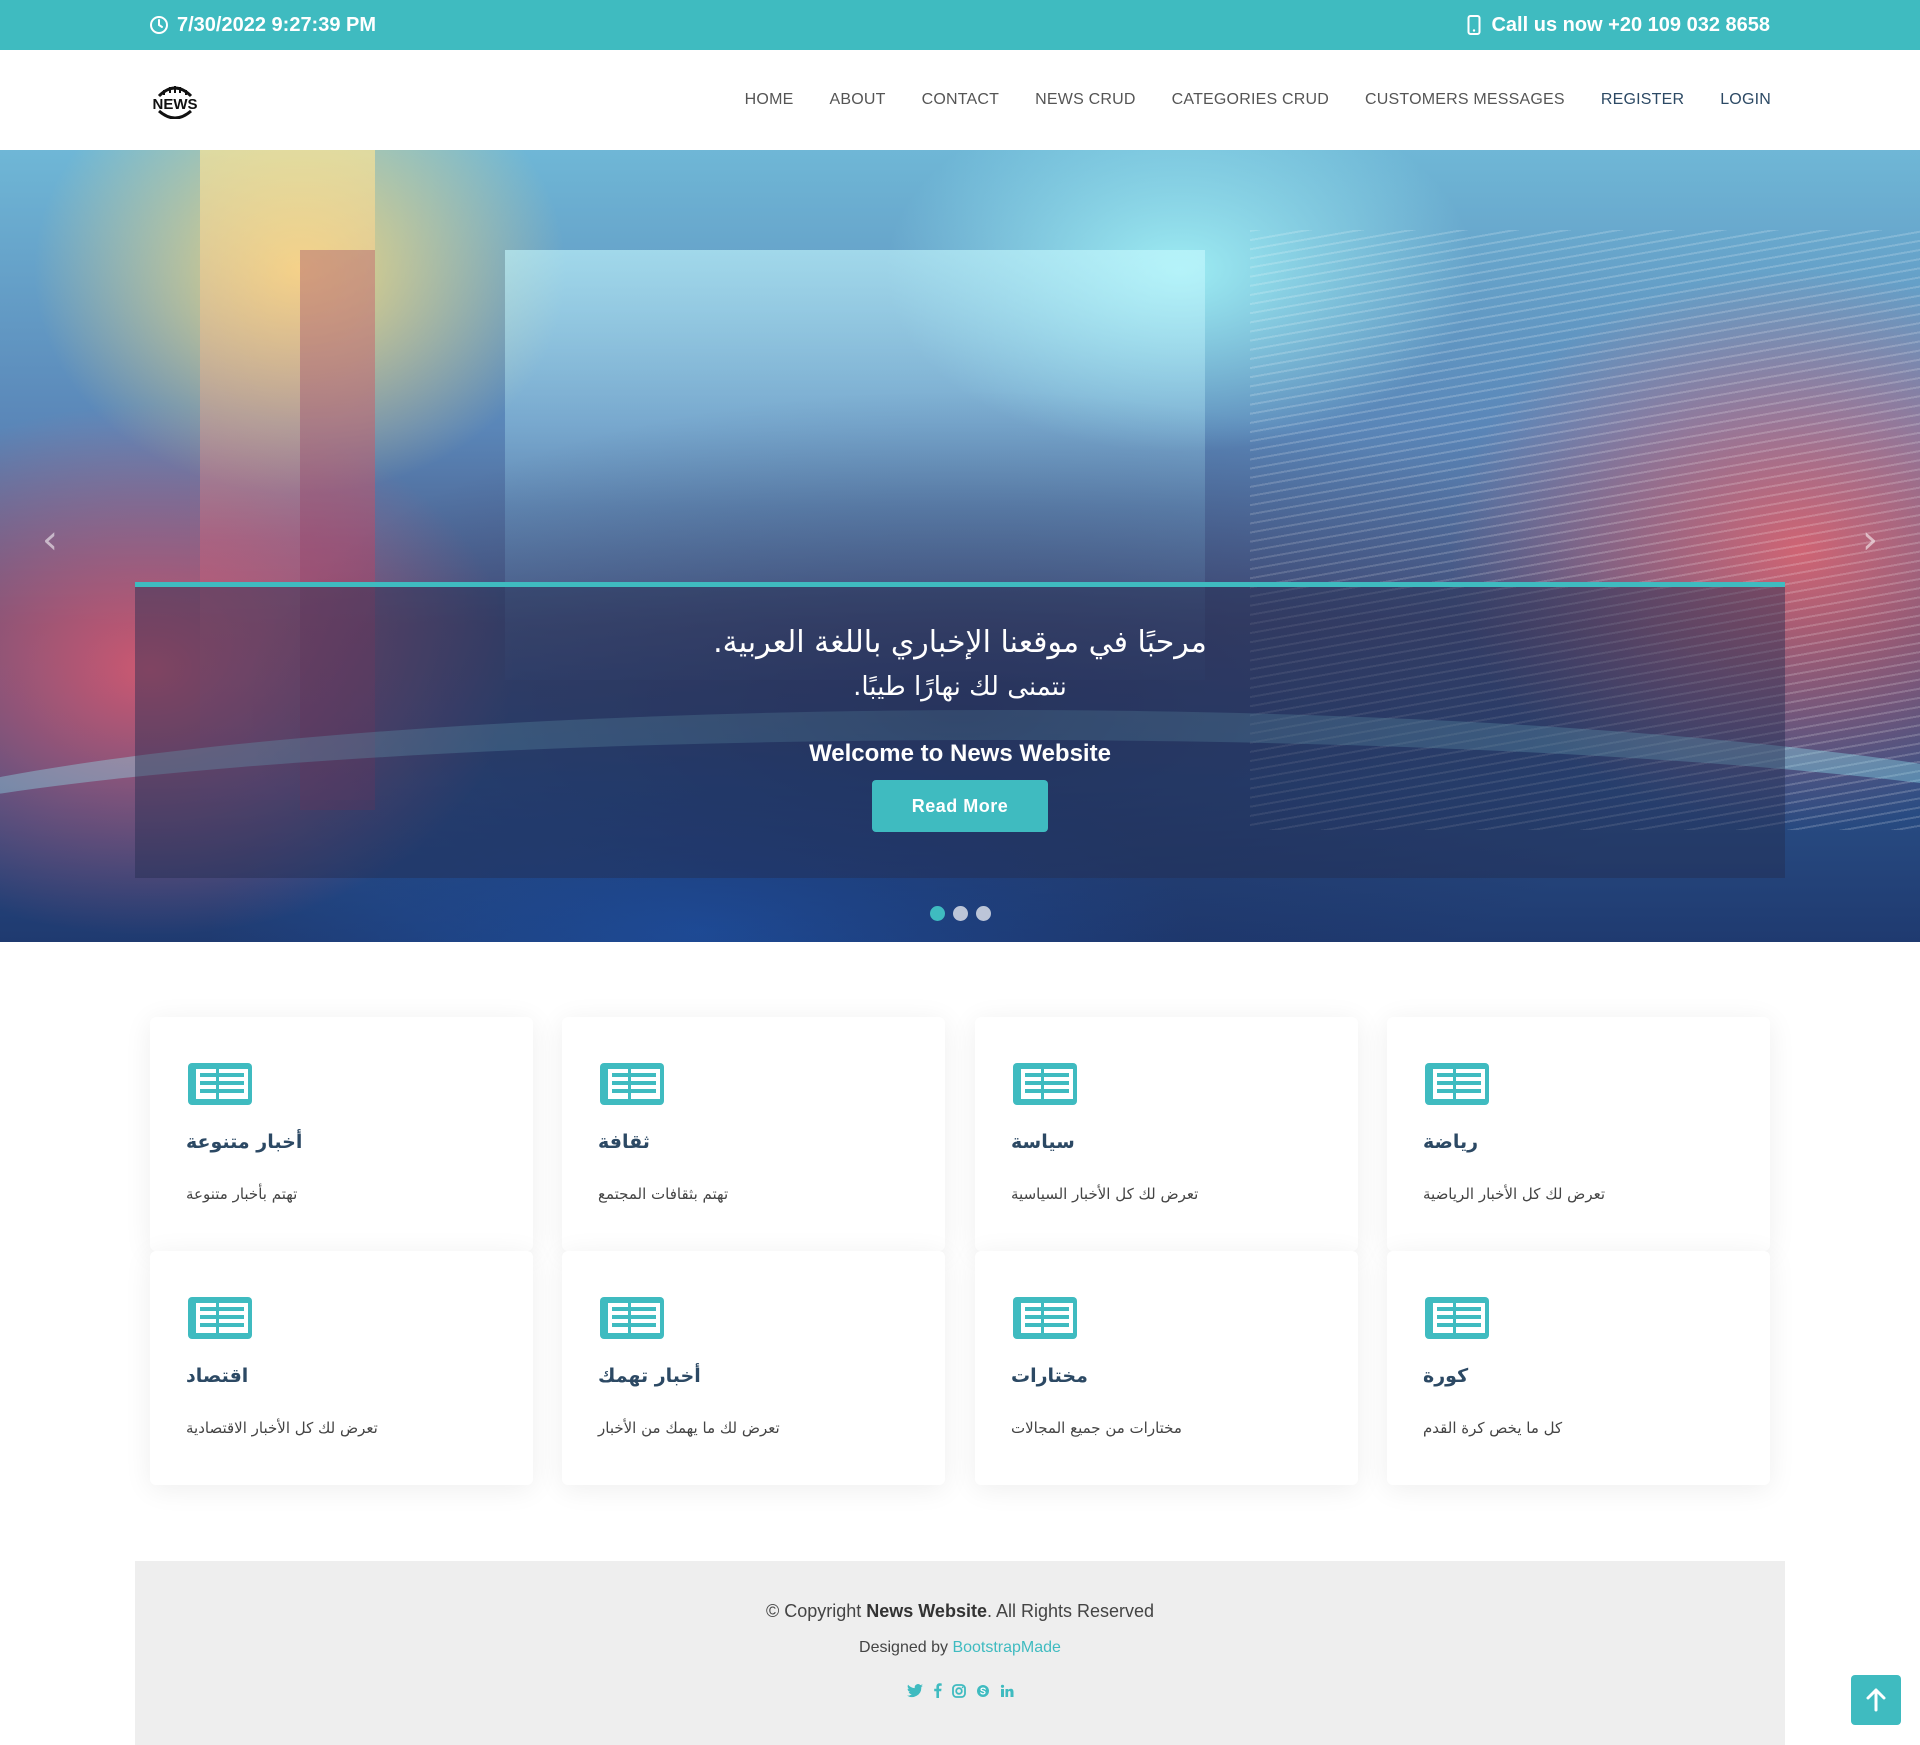 The image size is (1920, 1745). Describe the element at coordinates (1007, 1692) in the screenshot. I see `linkedin-icon` at that location.